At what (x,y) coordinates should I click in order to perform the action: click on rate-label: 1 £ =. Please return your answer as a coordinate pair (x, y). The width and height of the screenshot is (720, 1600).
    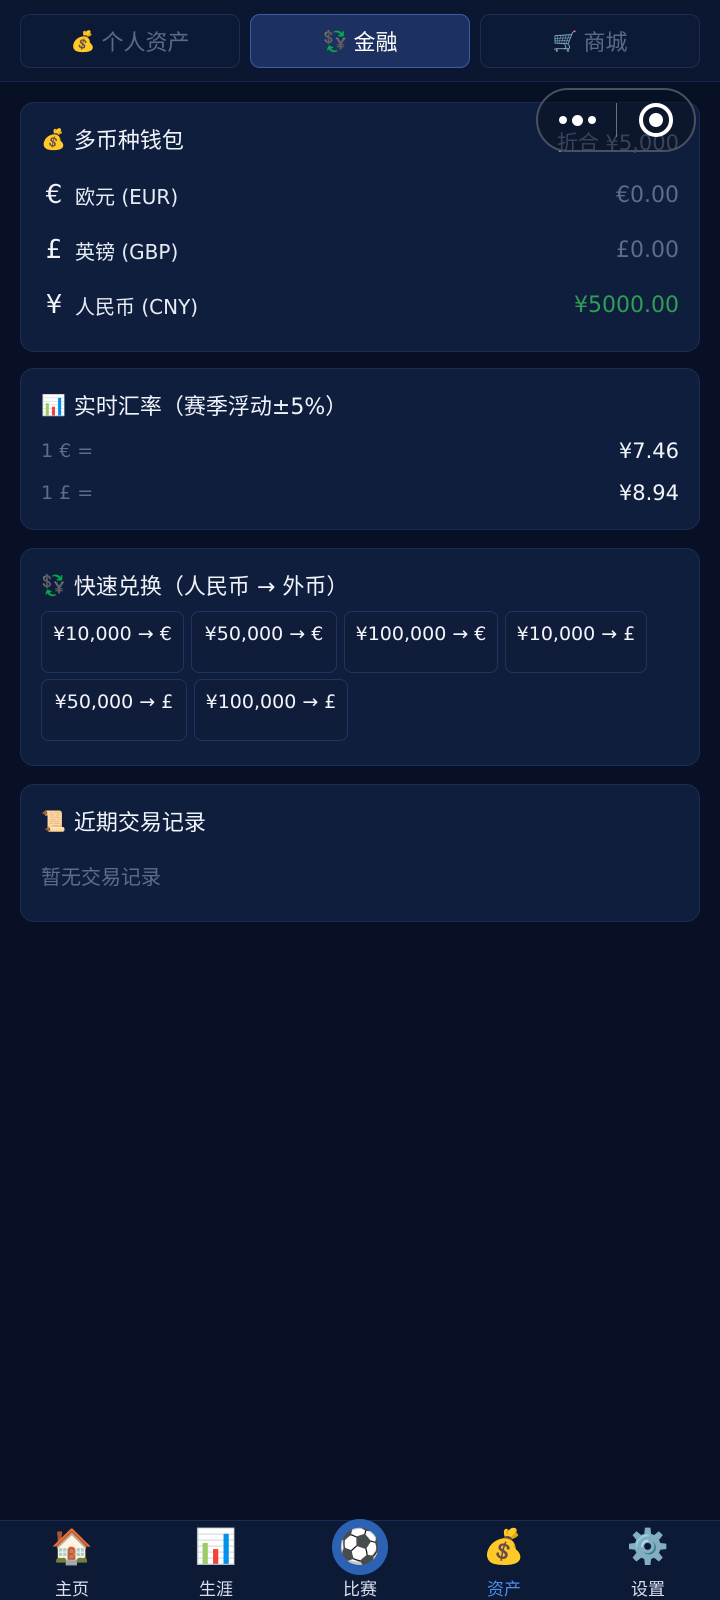
    Looking at the image, I should click on (67, 493).